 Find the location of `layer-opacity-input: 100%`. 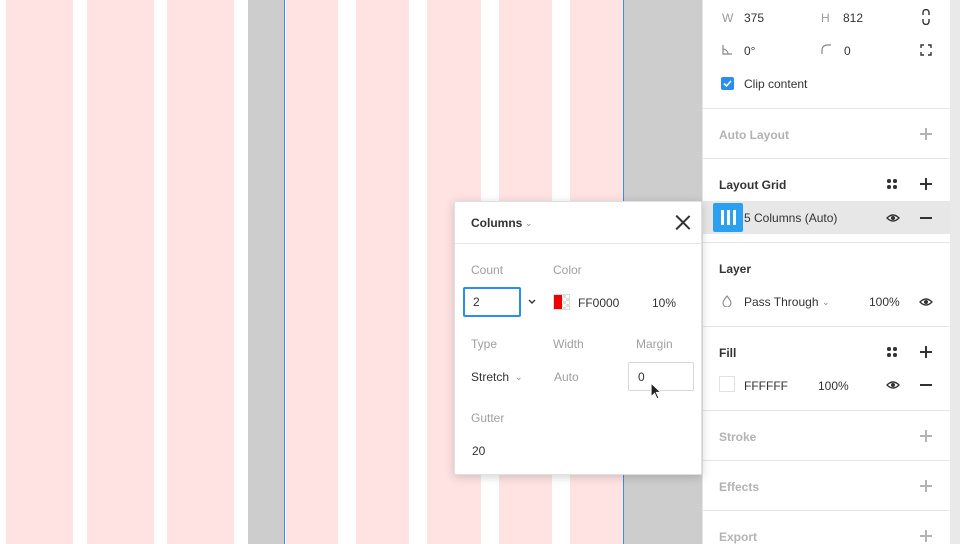

layer-opacity-input: 100% is located at coordinates (884, 302).